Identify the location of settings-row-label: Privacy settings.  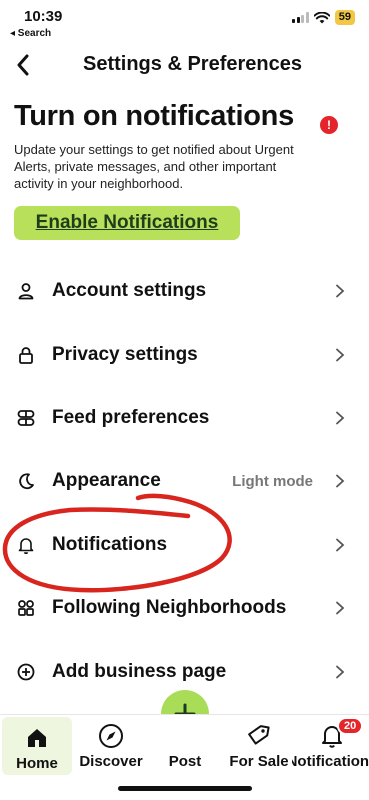
(125, 354).